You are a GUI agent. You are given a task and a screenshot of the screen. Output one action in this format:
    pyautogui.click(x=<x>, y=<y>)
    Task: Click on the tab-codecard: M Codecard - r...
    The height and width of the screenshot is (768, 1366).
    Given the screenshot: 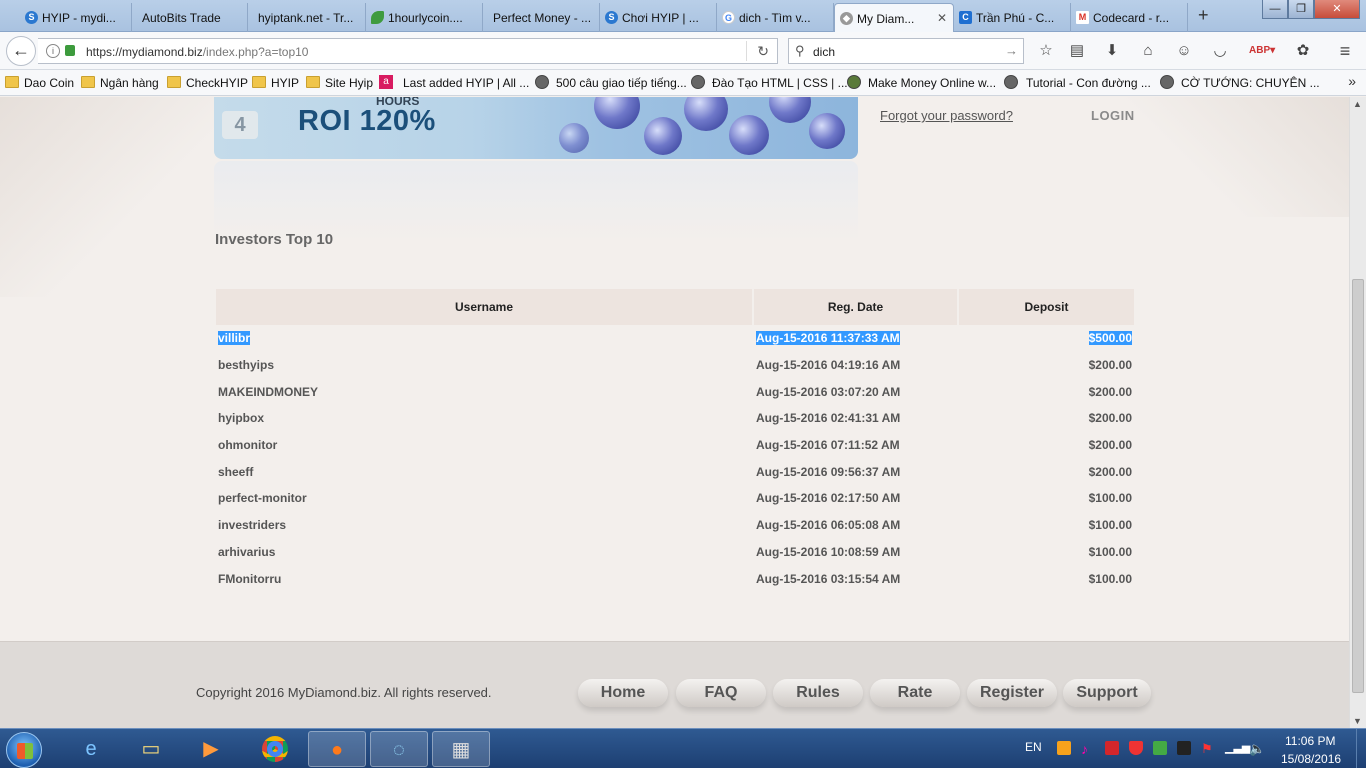 What is the action you would take?
    pyautogui.click(x=1129, y=17)
    